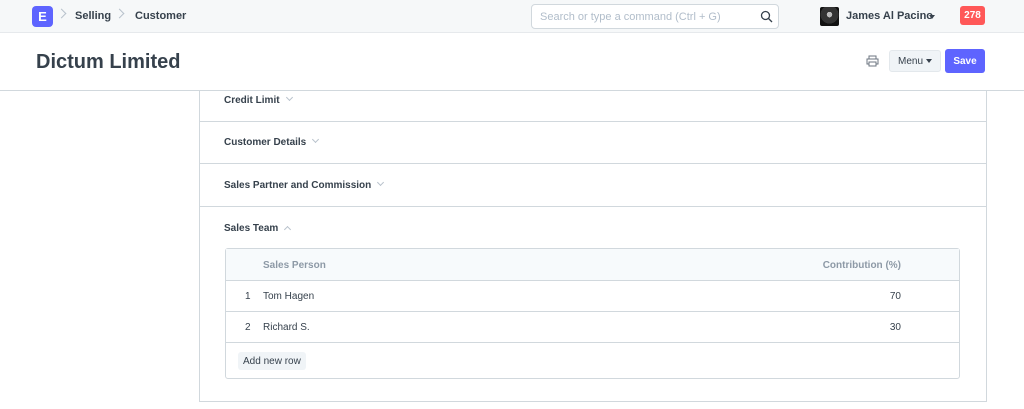 The height and width of the screenshot is (409, 1024). Describe the element at coordinates (829, 16) in the screenshot. I see `avatar` at that location.